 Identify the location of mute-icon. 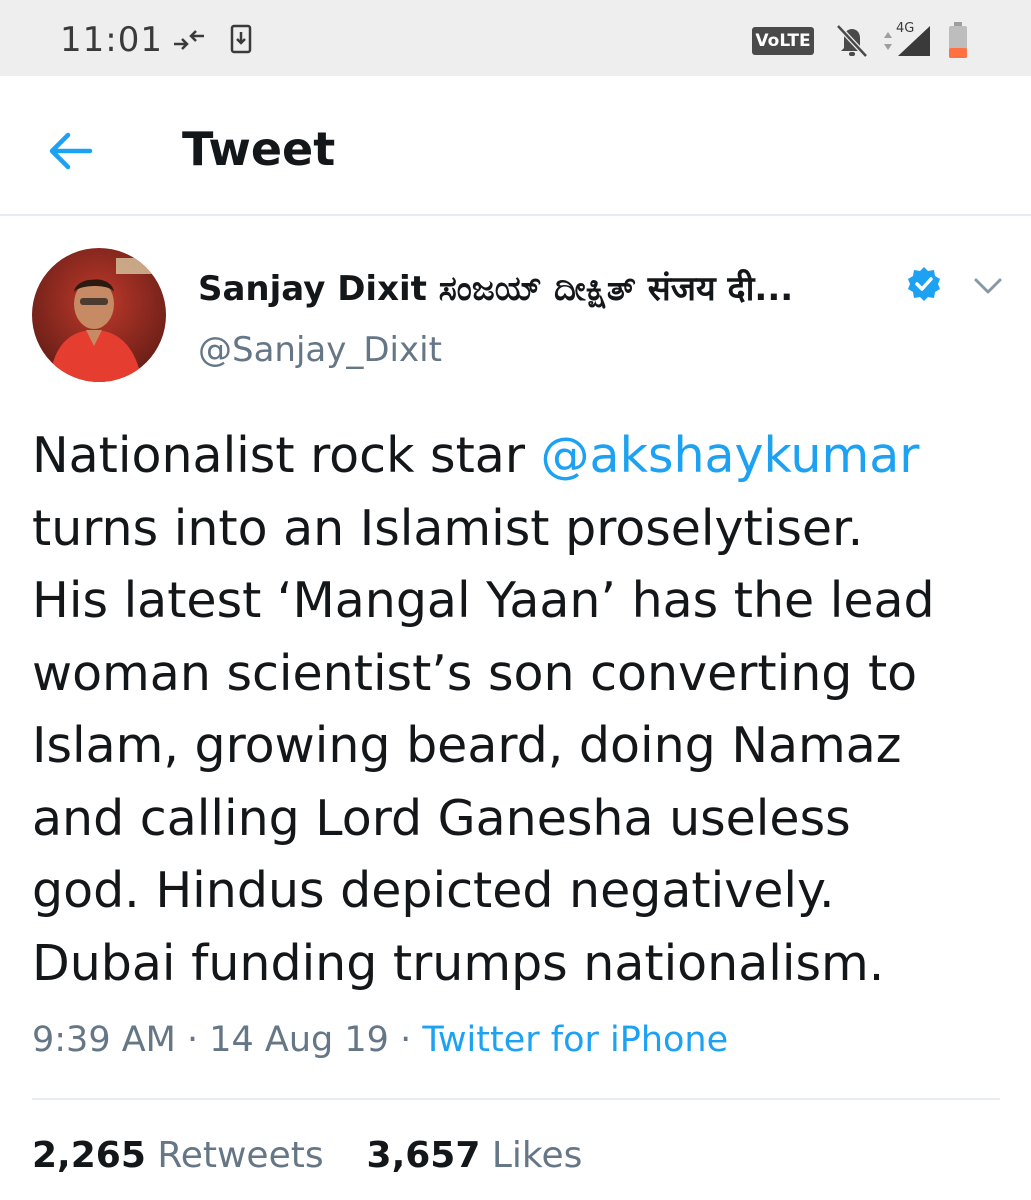
(852, 41).